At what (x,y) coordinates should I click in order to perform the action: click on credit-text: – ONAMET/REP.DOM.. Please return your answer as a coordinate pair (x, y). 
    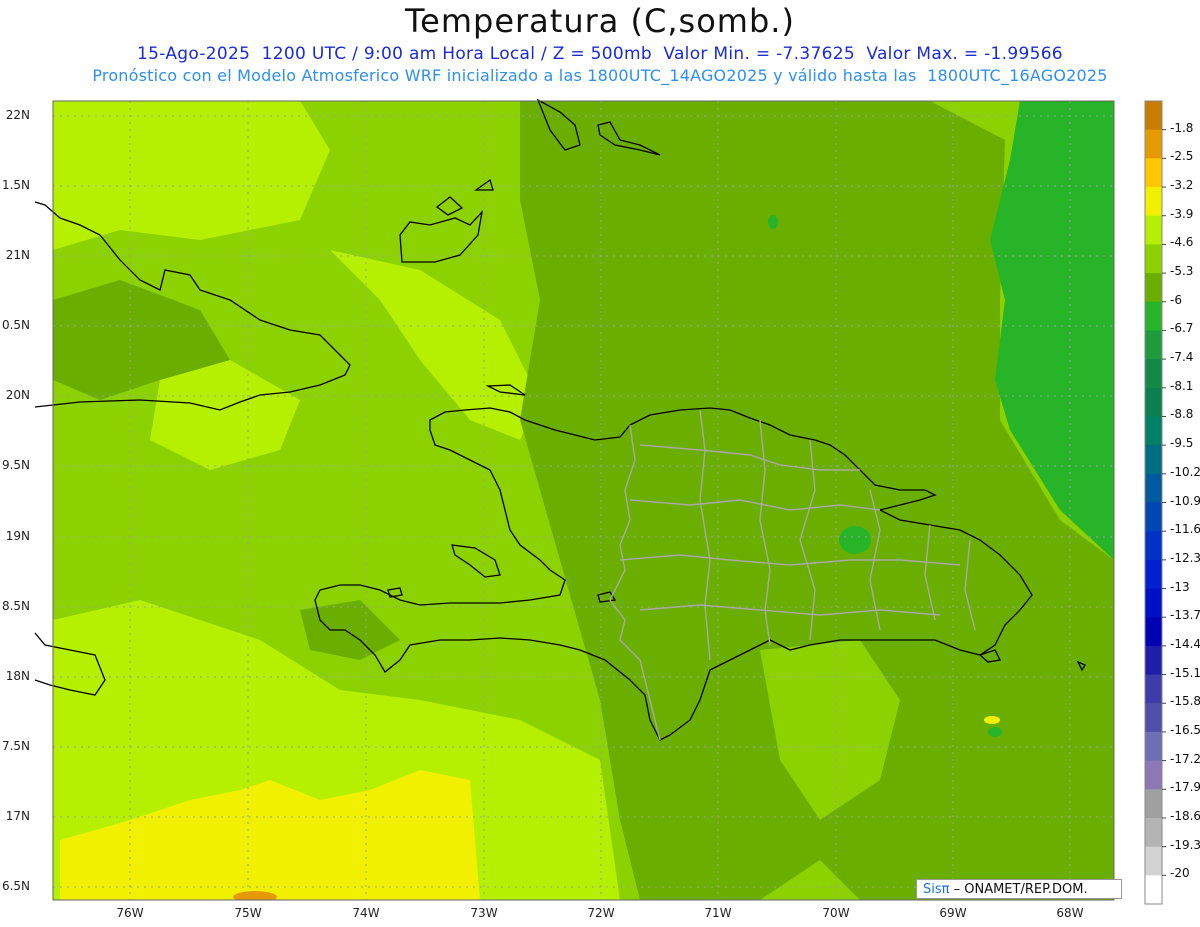
    Looking at the image, I should click on (1020, 889).